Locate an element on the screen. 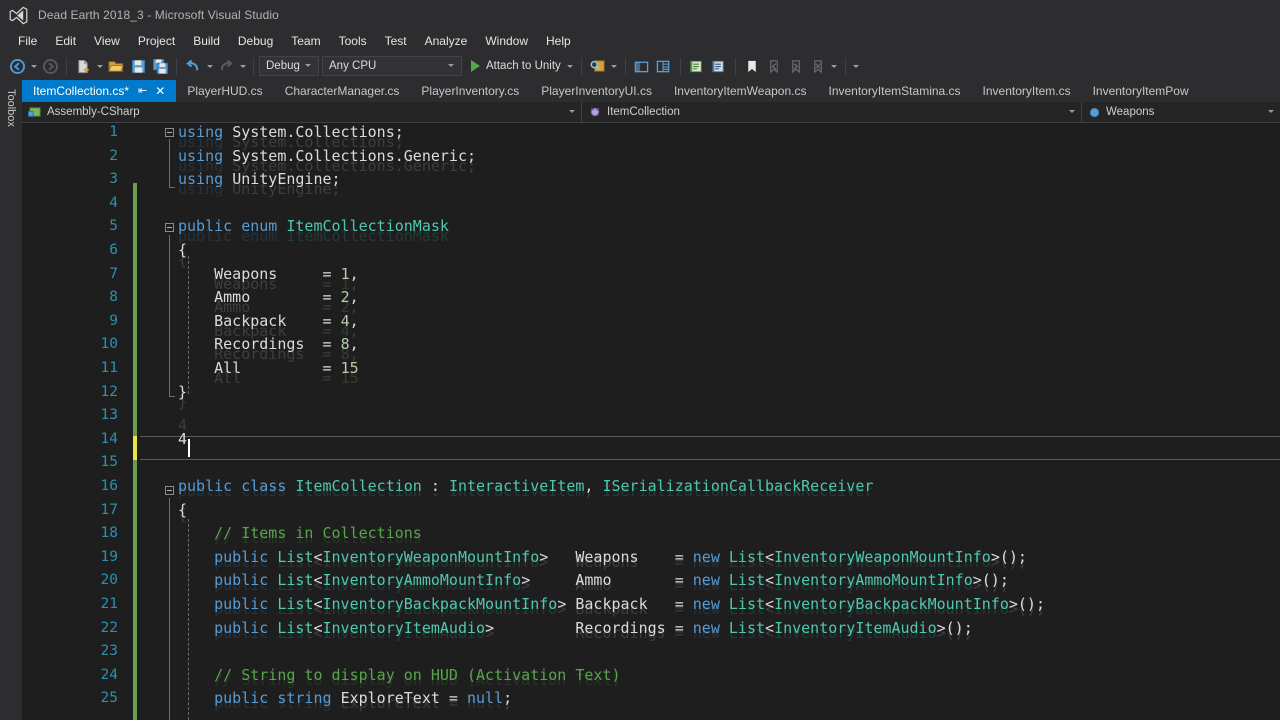 The width and height of the screenshot is (1280, 720). code-line: Weapons = 1, is located at coordinates (268, 275).